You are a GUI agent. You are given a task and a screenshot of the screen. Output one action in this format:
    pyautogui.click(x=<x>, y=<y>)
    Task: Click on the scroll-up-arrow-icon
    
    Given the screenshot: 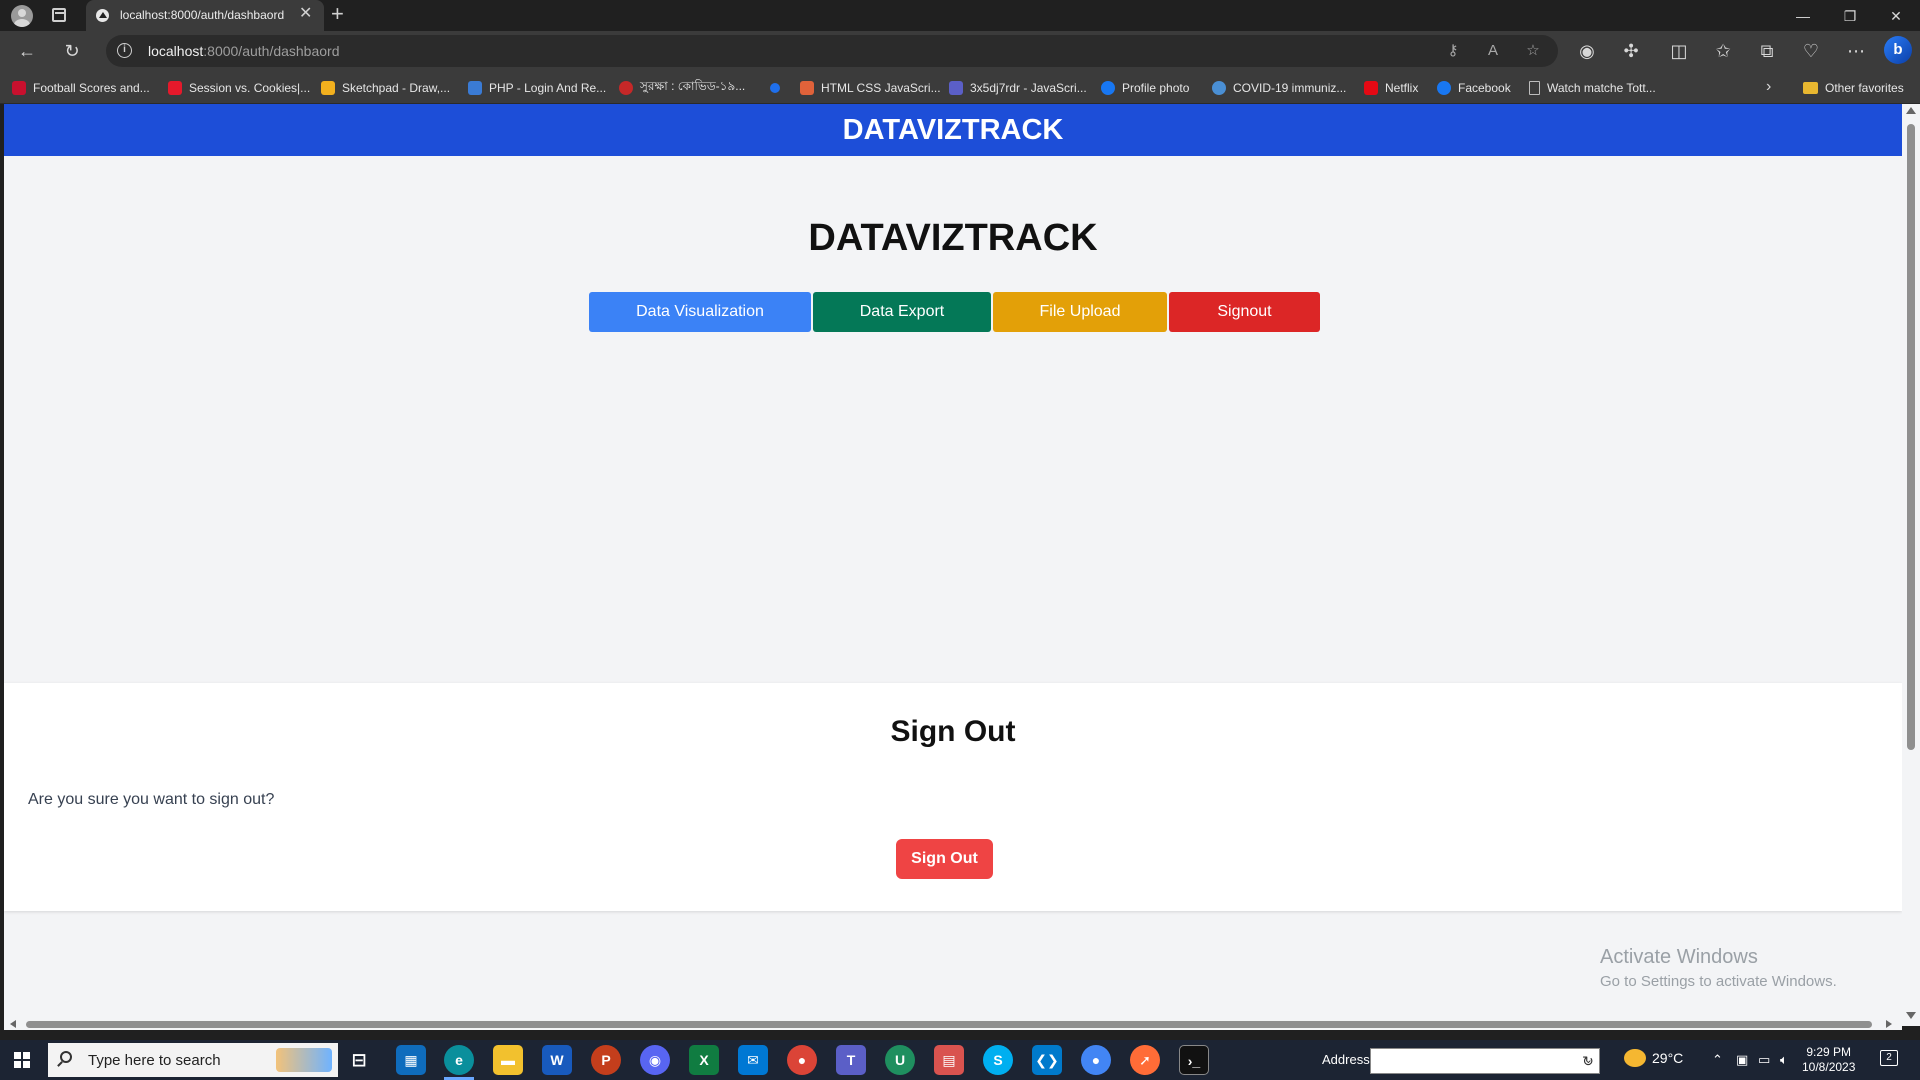 What is the action you would take?
    pyautogui.click(x=1911, y=110)
    